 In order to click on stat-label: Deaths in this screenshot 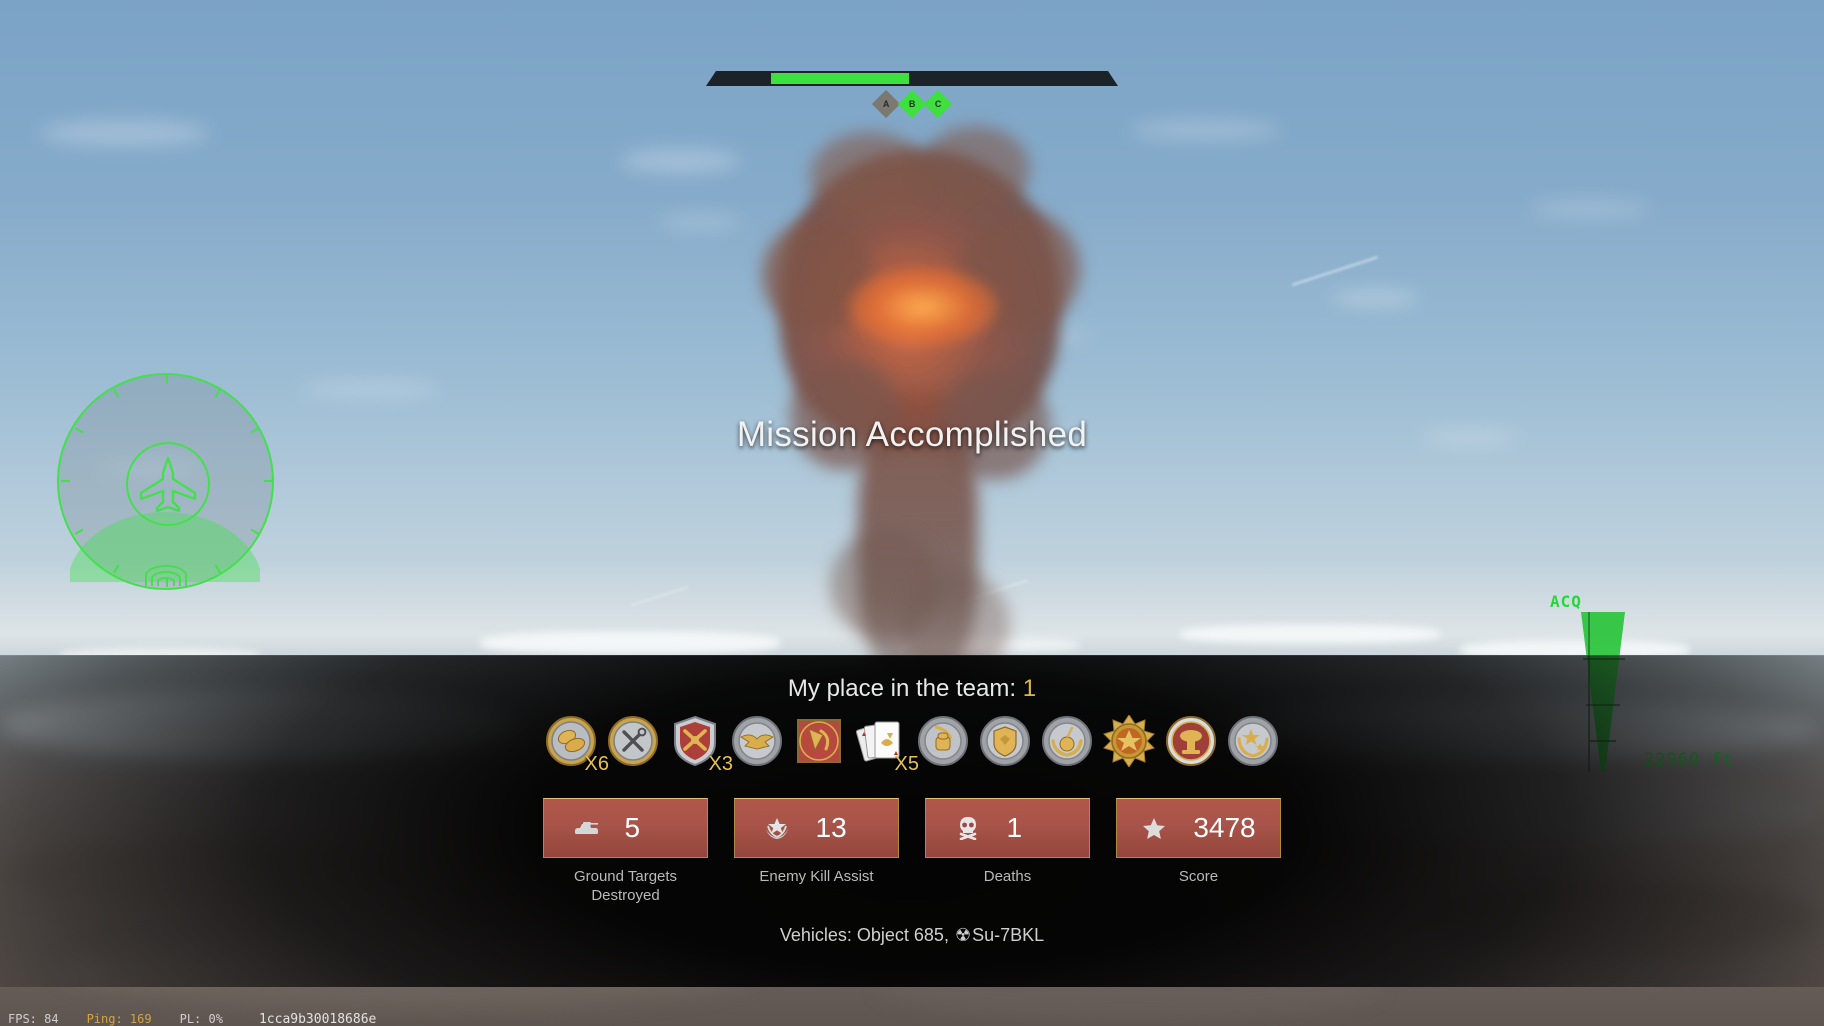, I will do `click(1007, 876)`.